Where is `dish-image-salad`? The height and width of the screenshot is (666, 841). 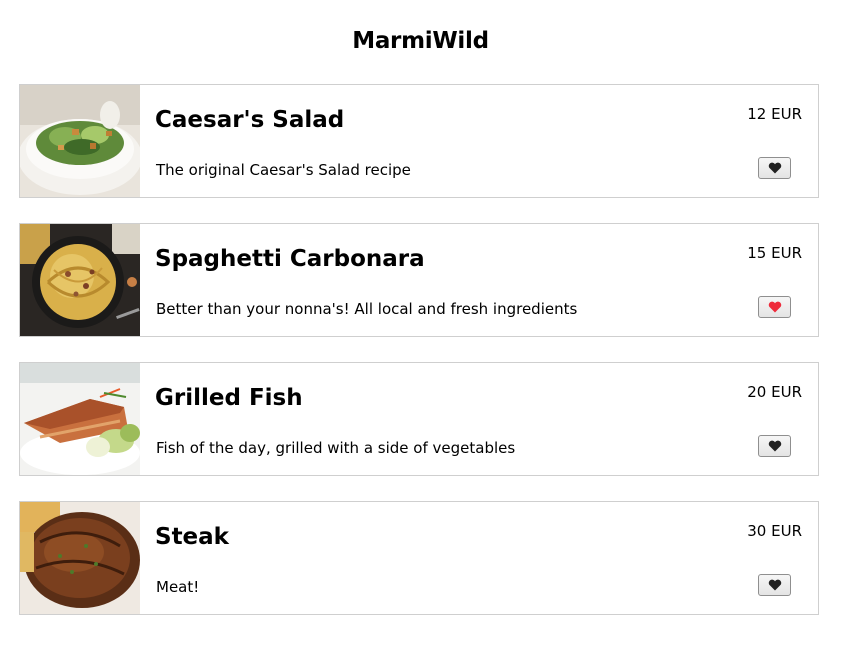
dish-image-salad is located at coordinates (80, 141).